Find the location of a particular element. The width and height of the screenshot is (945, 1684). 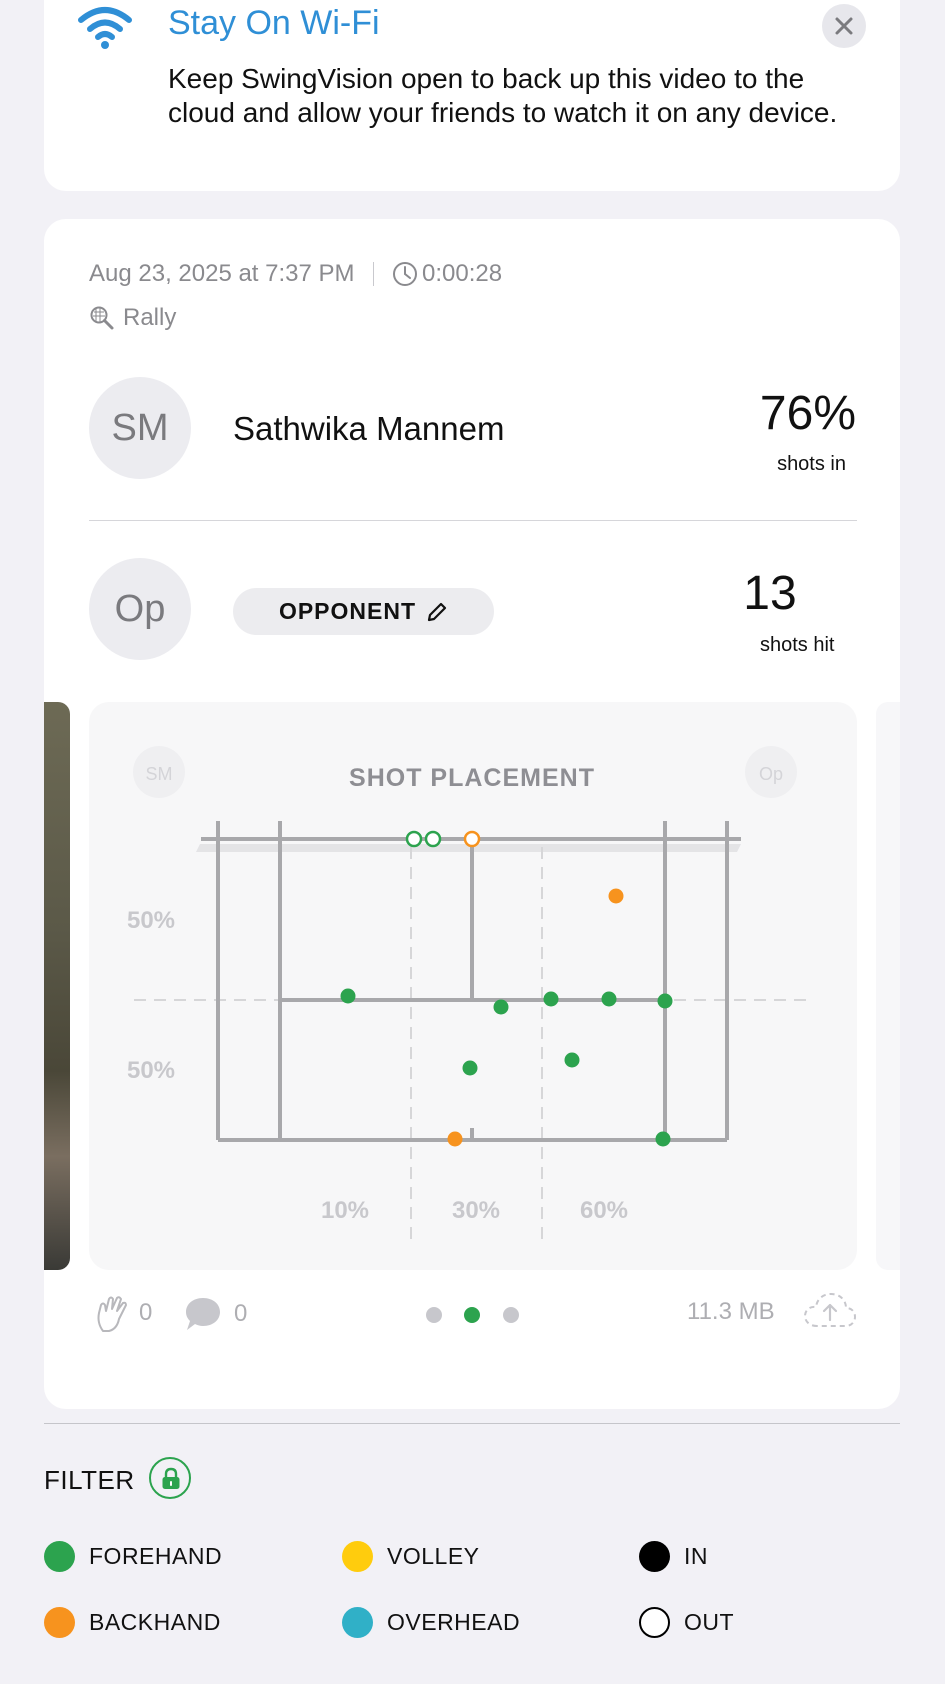

section-divider is located at coordinates (472, 1423).